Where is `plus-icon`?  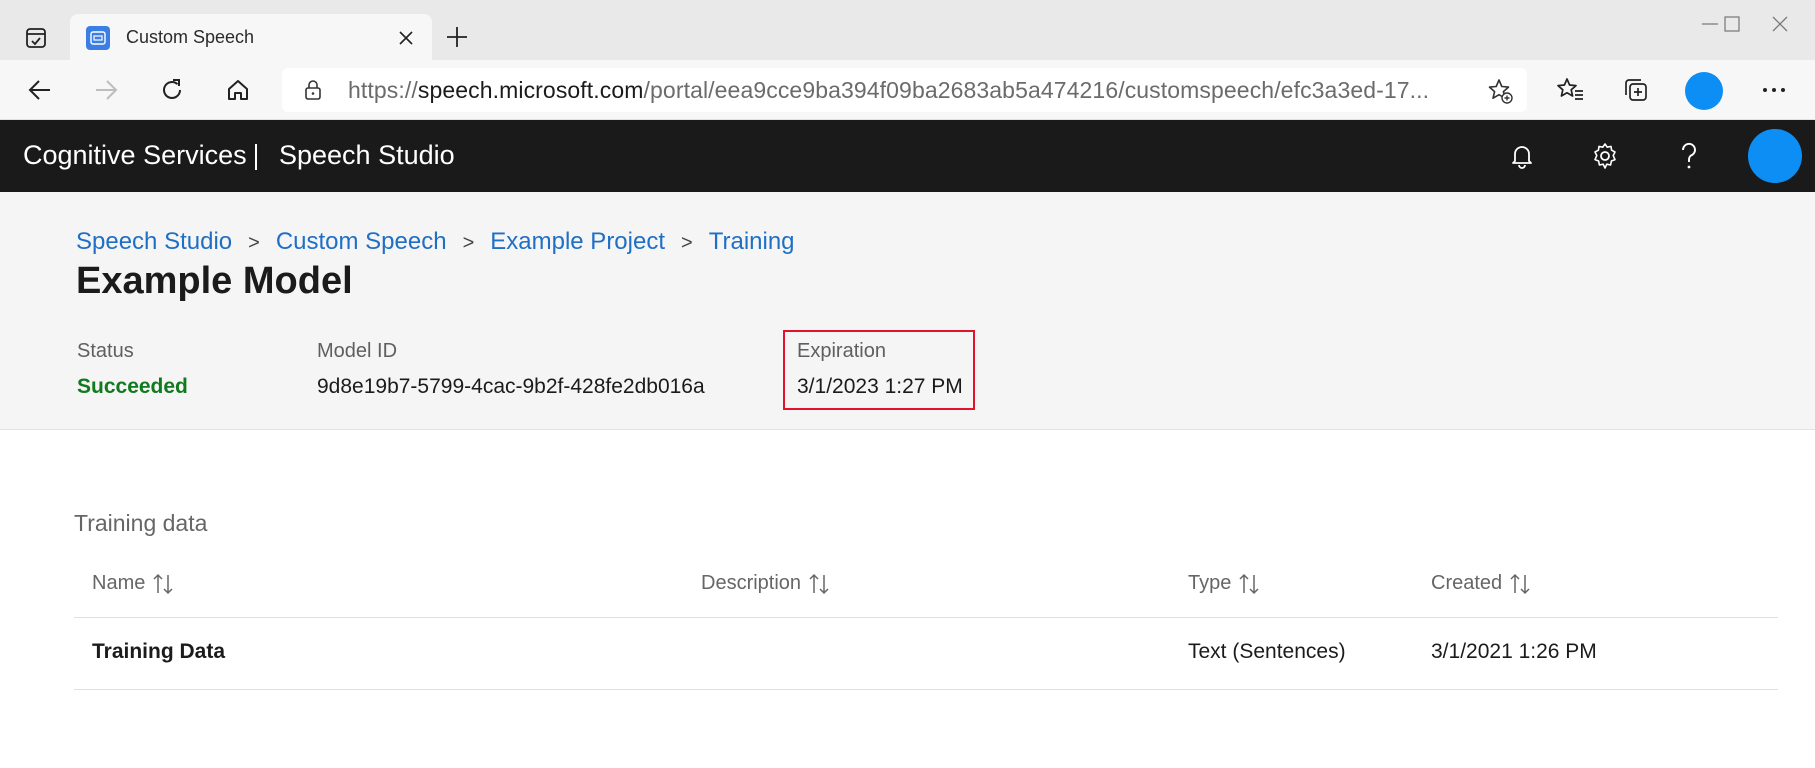
plus-icon is located at coordinates (457, 37).